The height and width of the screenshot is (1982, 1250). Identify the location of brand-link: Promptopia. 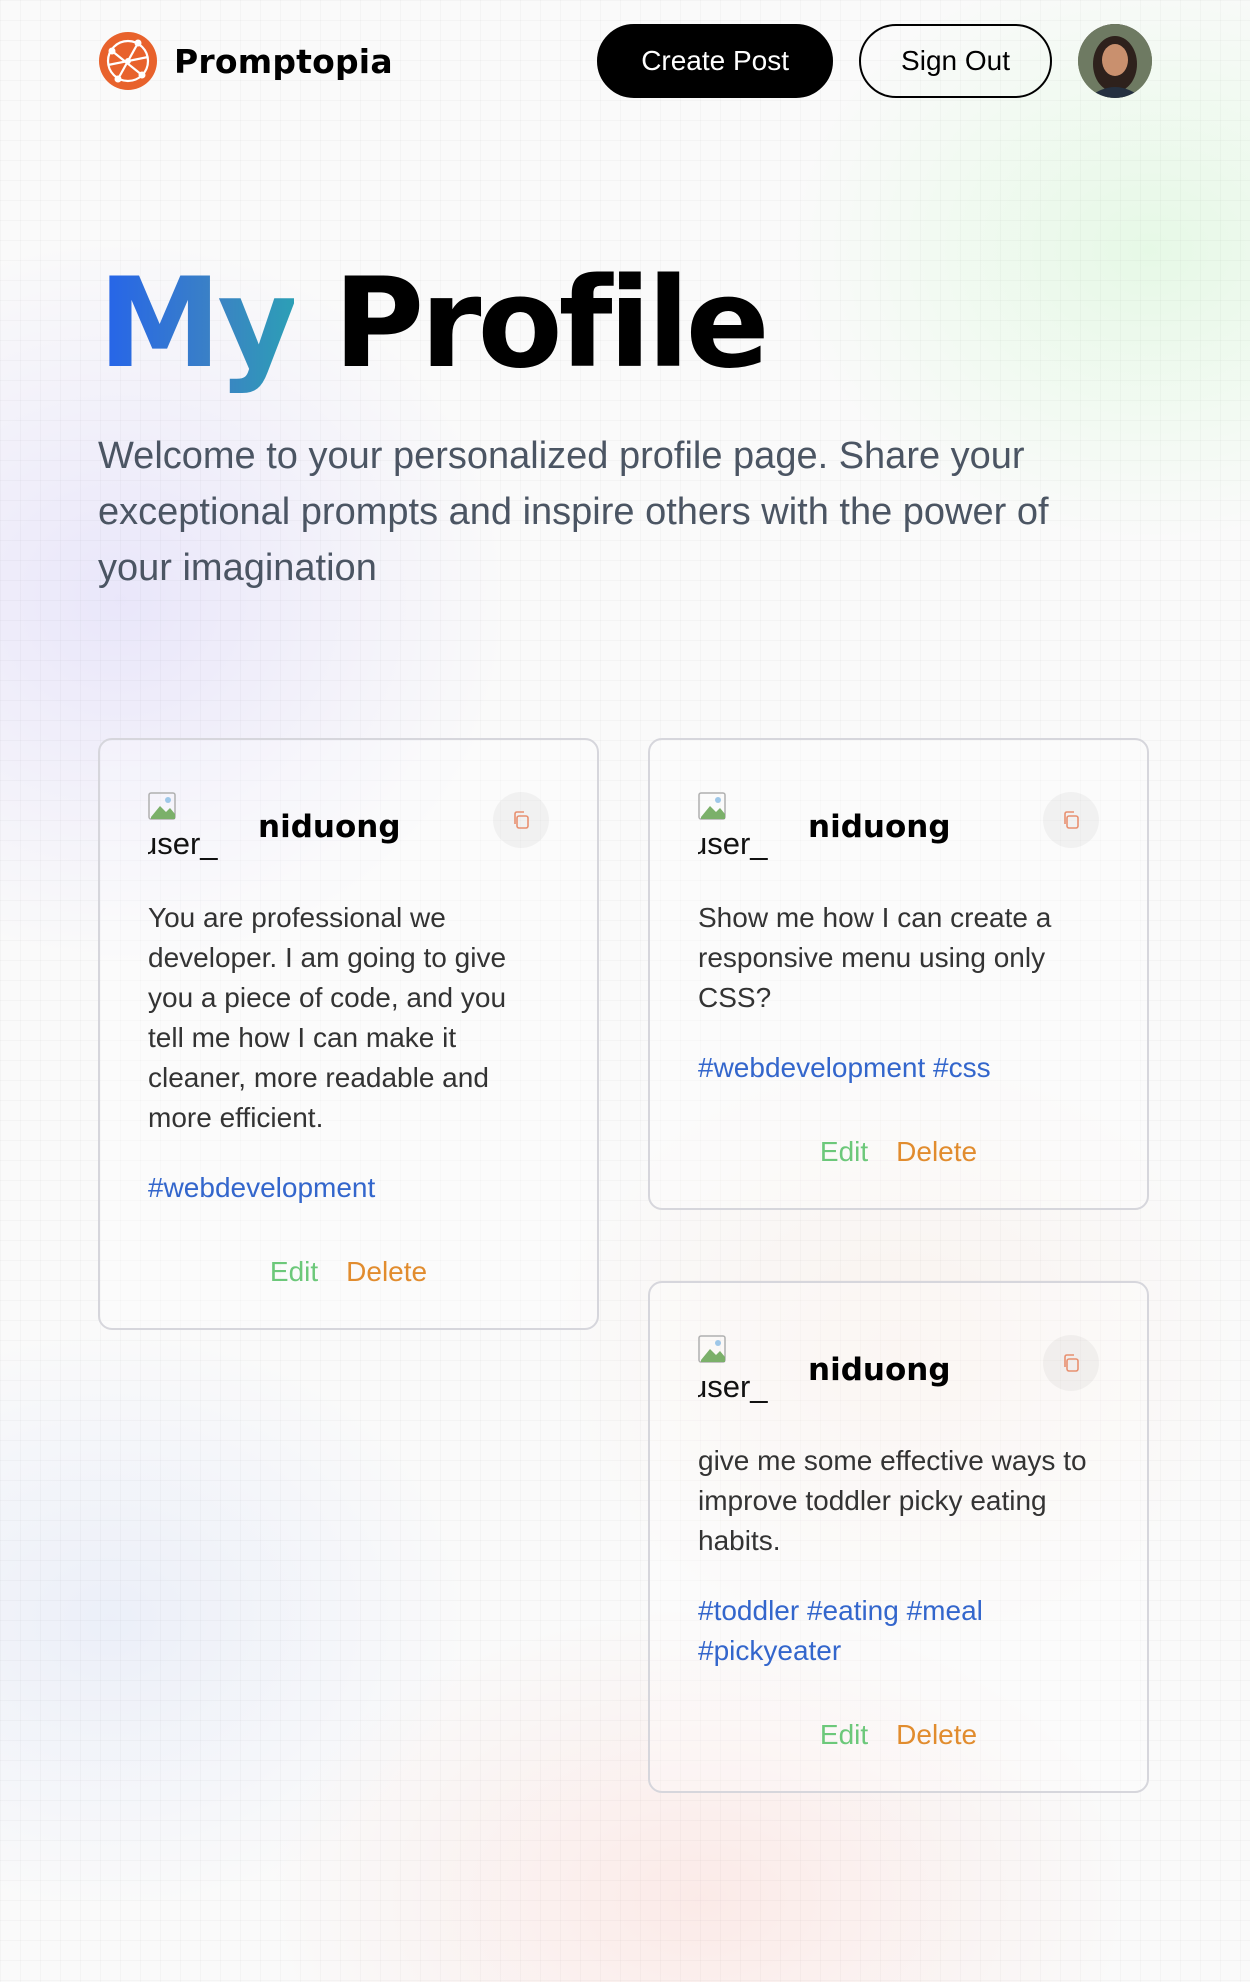
(245, 61).